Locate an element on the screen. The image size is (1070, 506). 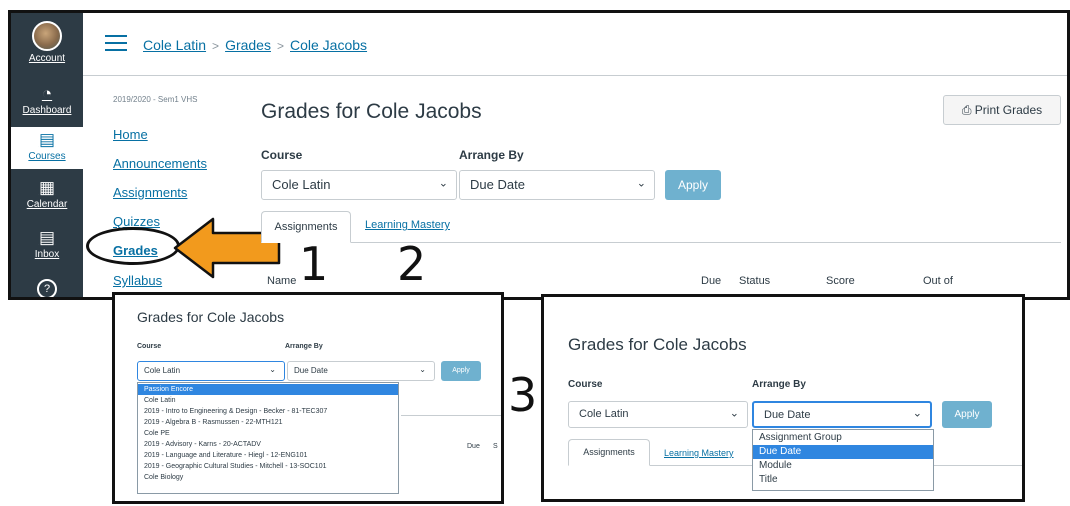
arrange-option: Module is located at coordinates (843, 466).